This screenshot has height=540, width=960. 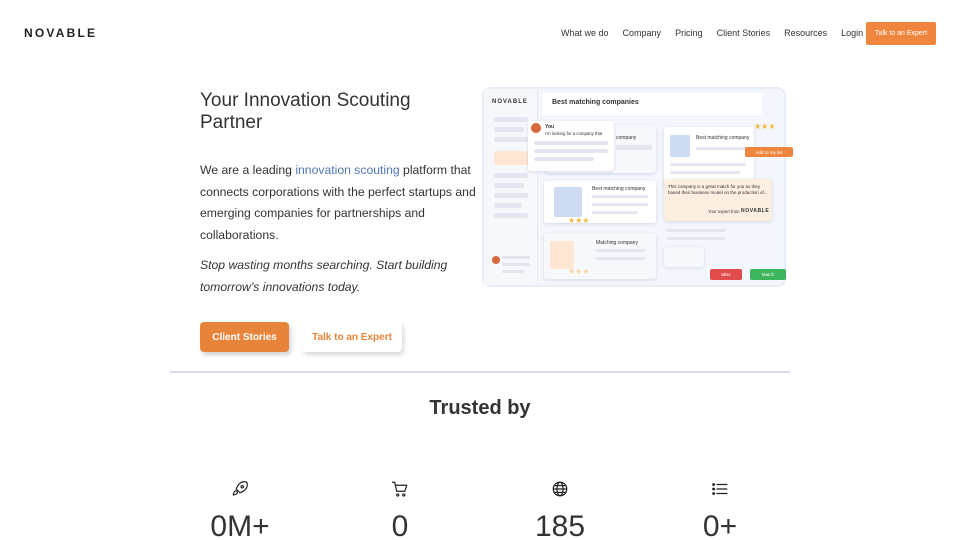 What do you see at coordinates (769, 152) in the screenshot?
I see `add-to-list-button: Add to my list` at bounding box center [769, 152].